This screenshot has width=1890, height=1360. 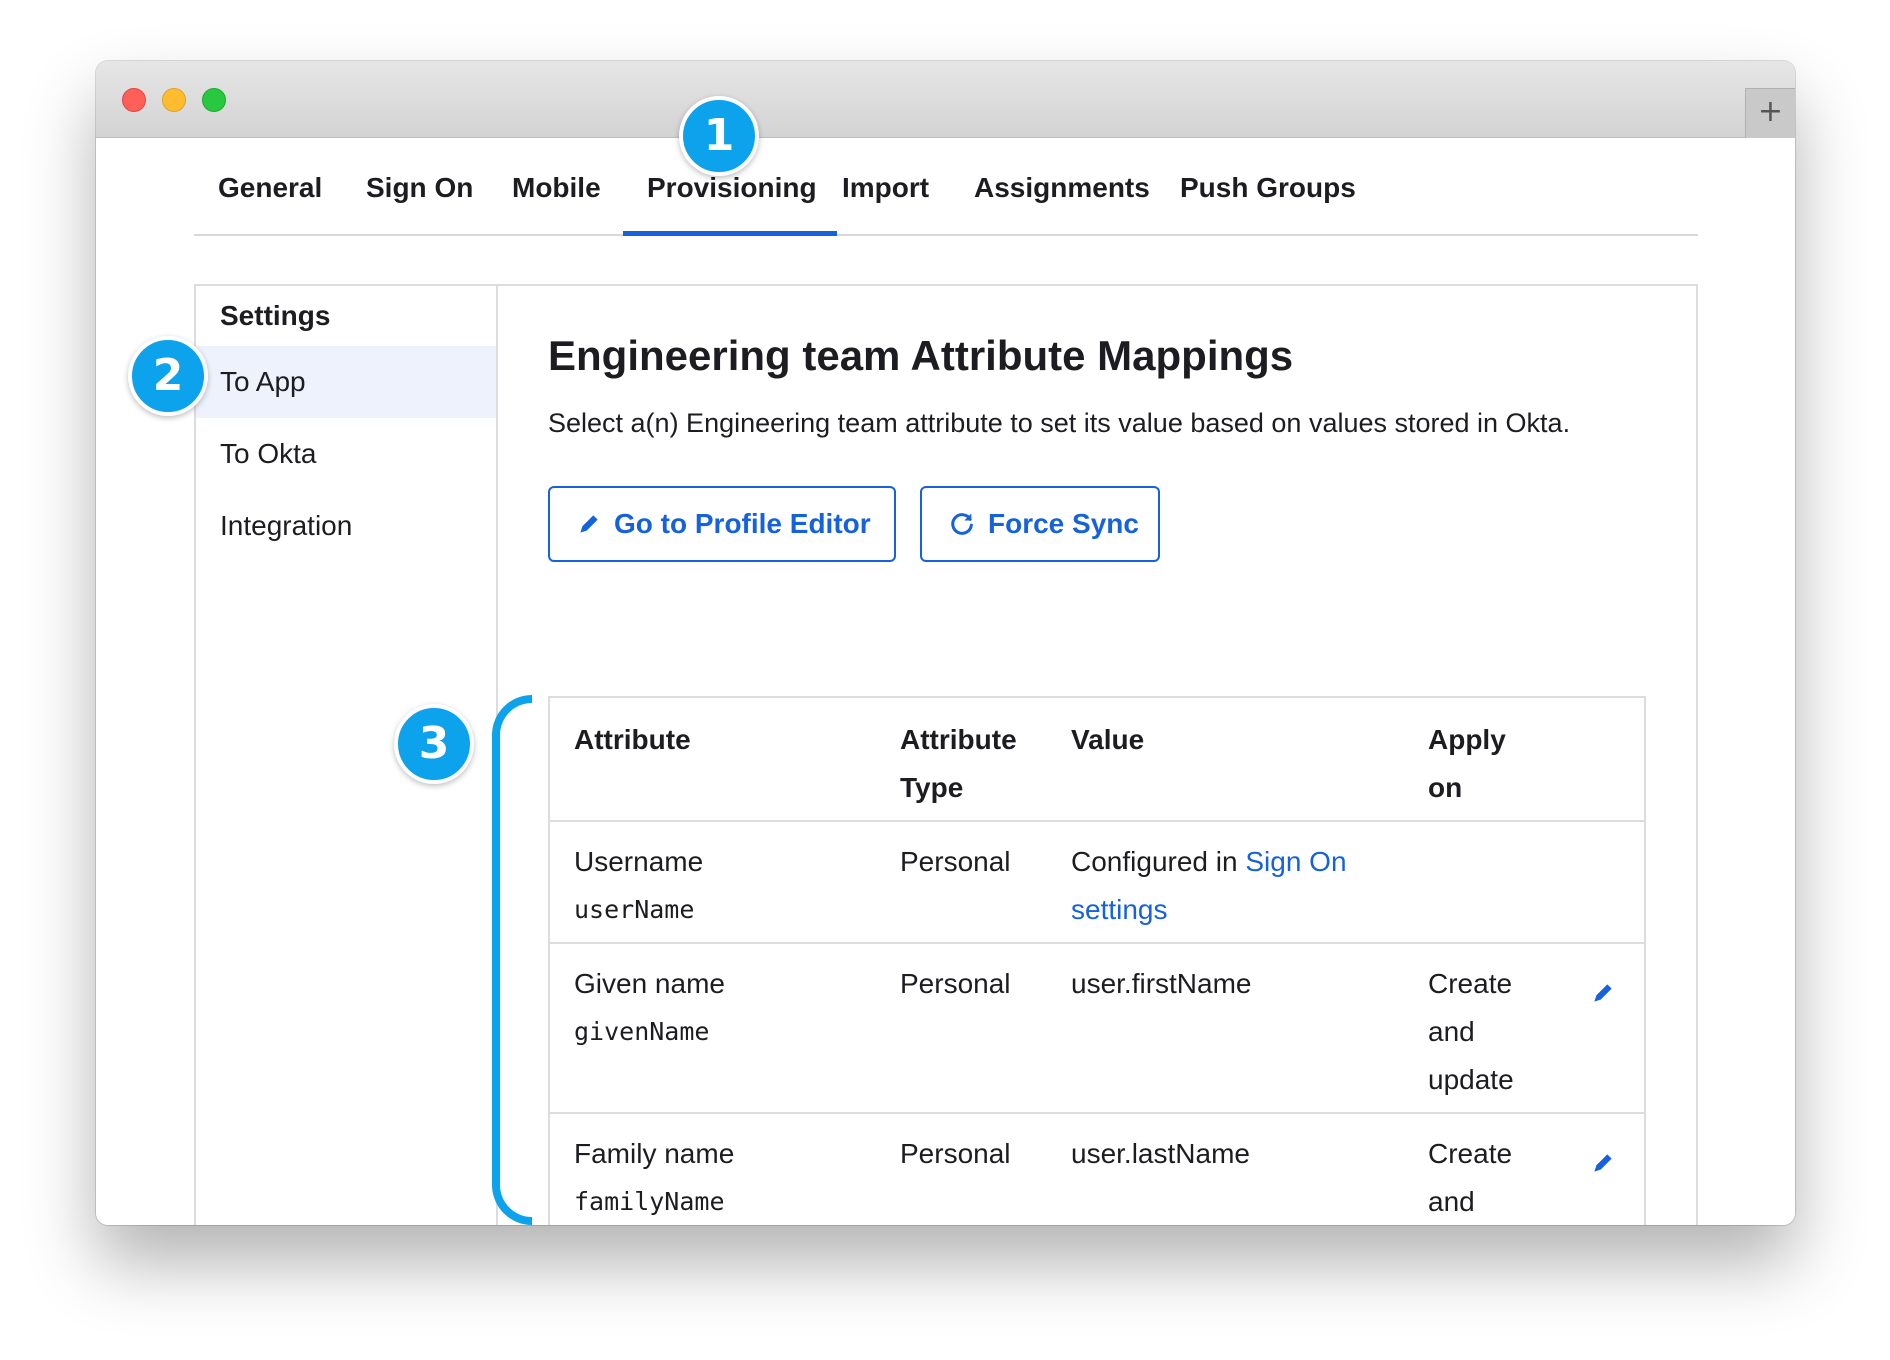 I want to click on sidebar-heading: Settings, so click(x=275, y=315).